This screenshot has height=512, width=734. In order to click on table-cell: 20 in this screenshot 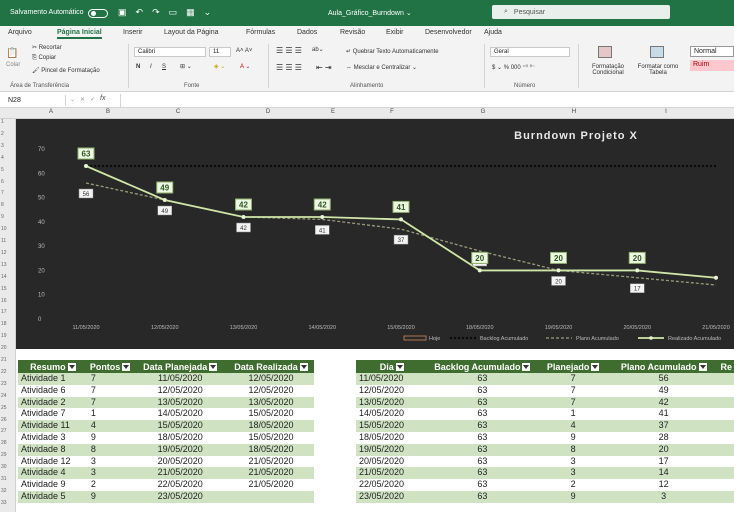, I will do `click(663, 449)`.